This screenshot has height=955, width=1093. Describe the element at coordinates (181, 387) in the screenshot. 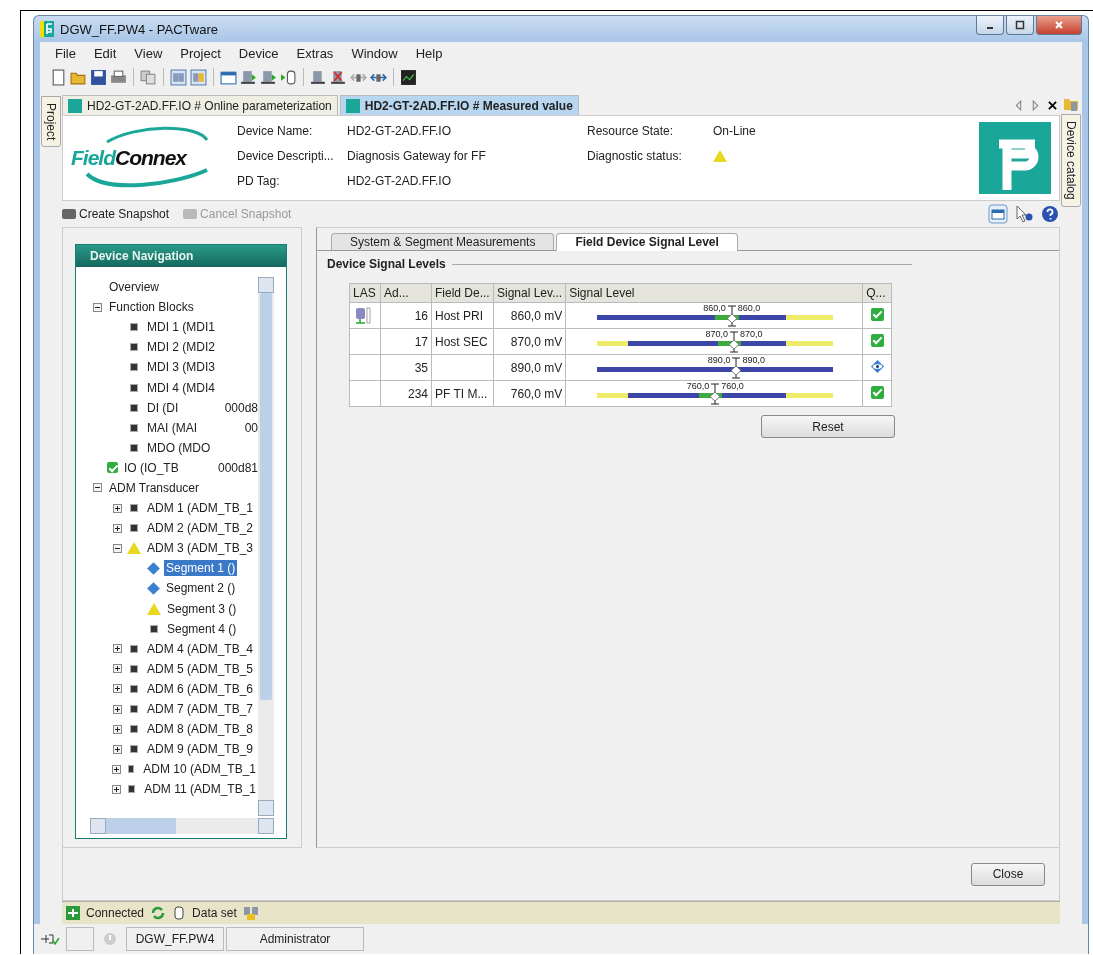

I see `tree-item: MDI 4 (MDI4` at that location.